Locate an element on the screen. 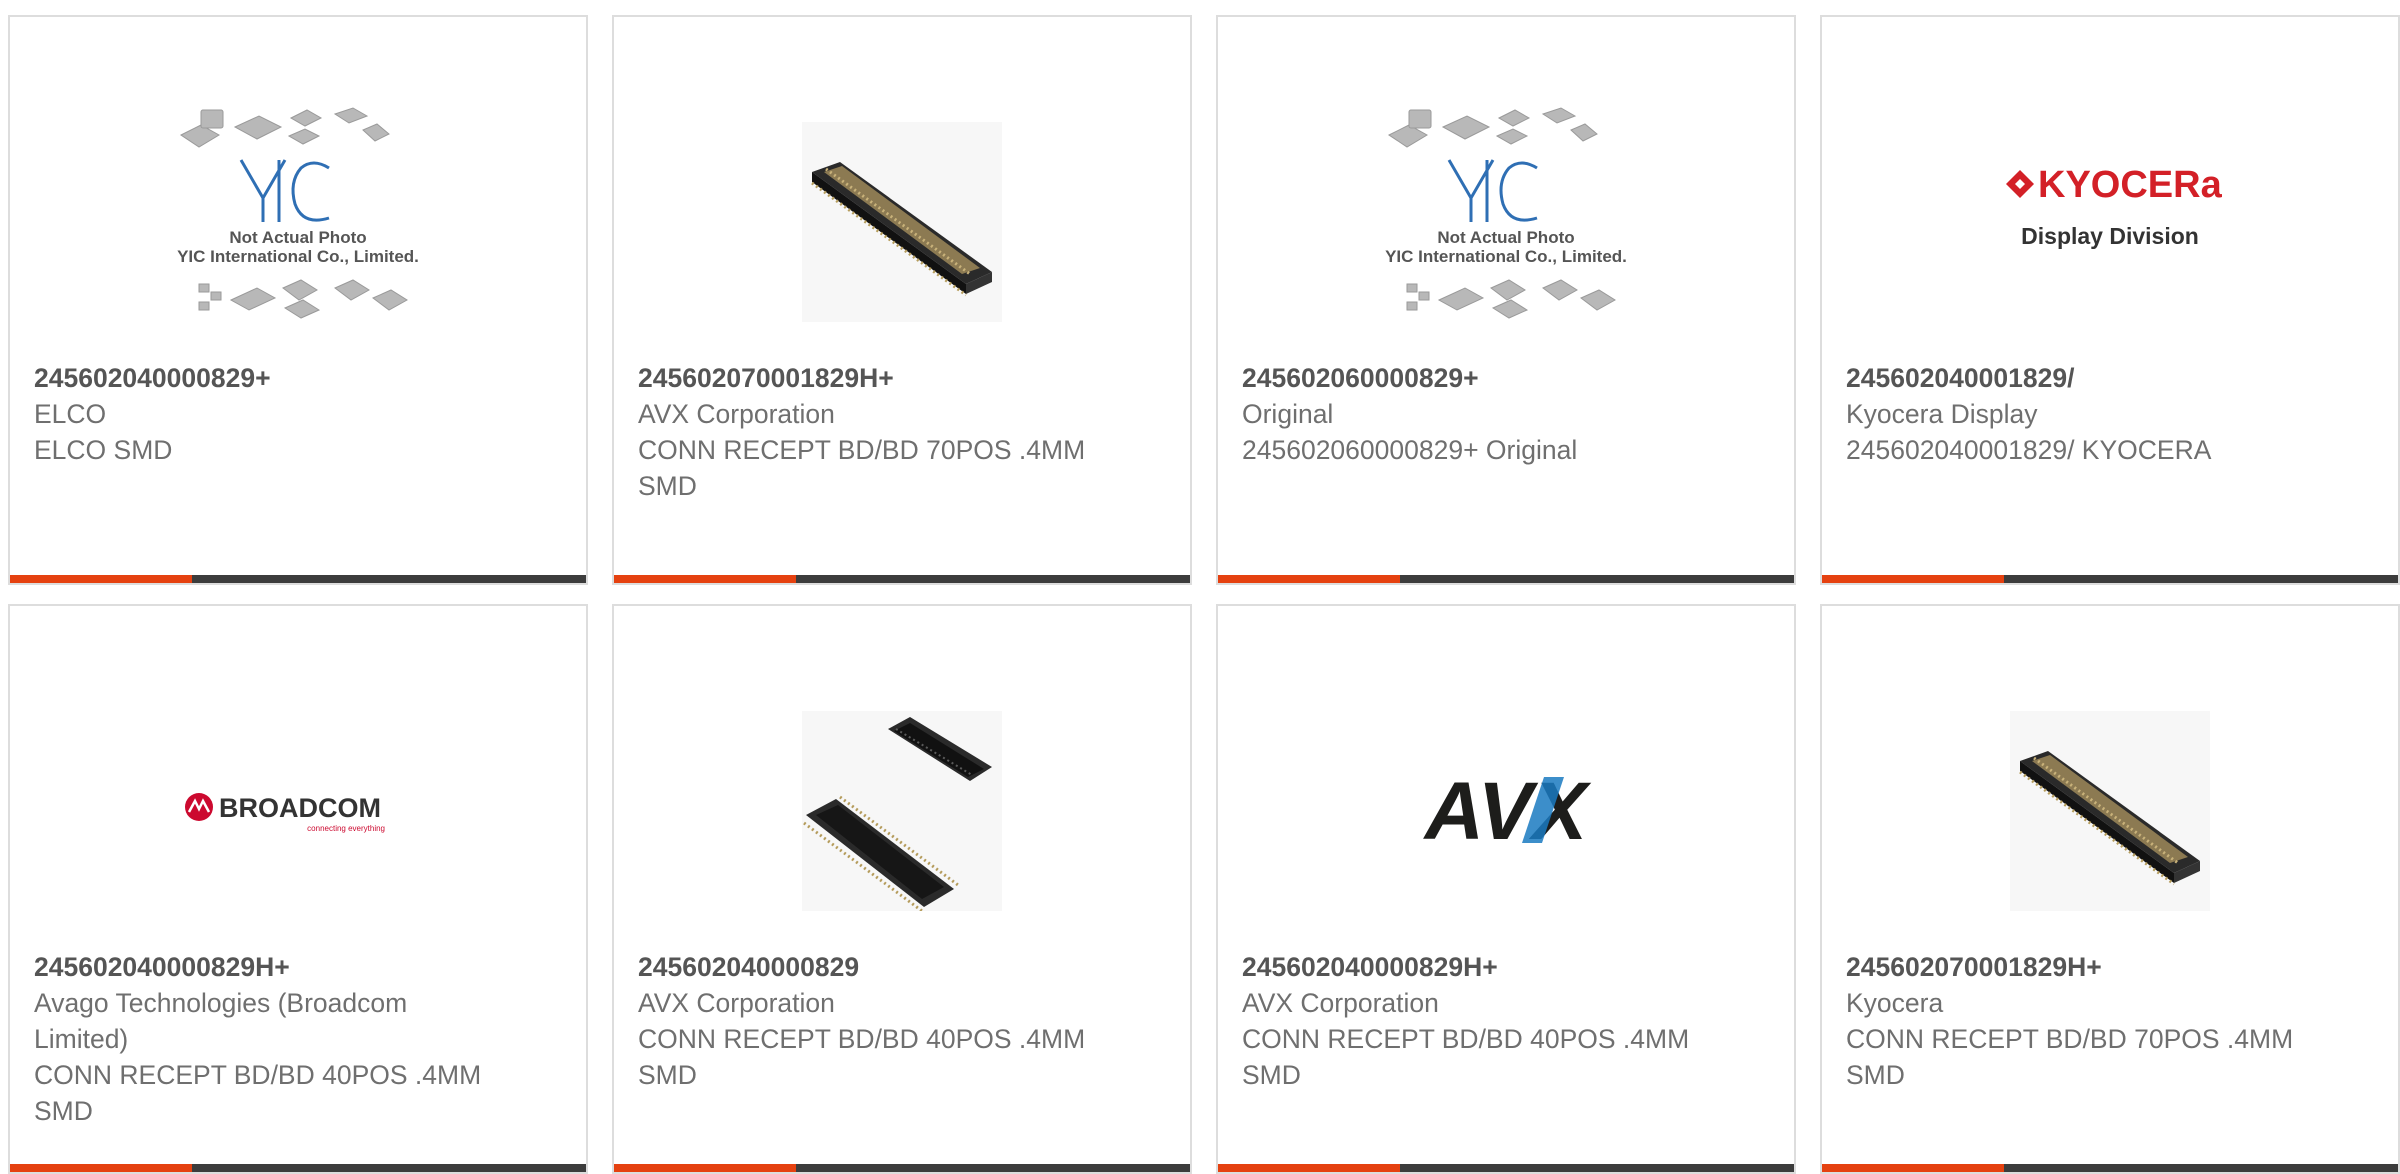 The image size is (2400, 1174). display-division-label: Display Division is located at coordinates (2110, 236).